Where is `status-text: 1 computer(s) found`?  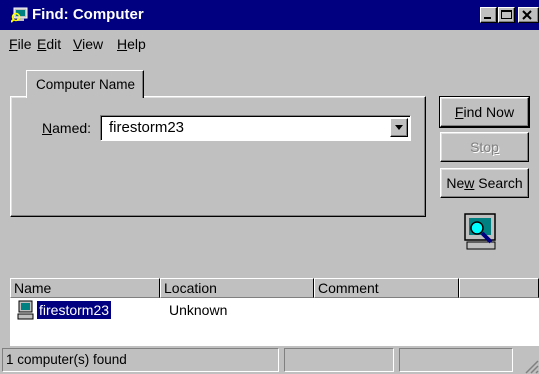
status-text: 1 computer(s) found is located at coordinates (140, 360).